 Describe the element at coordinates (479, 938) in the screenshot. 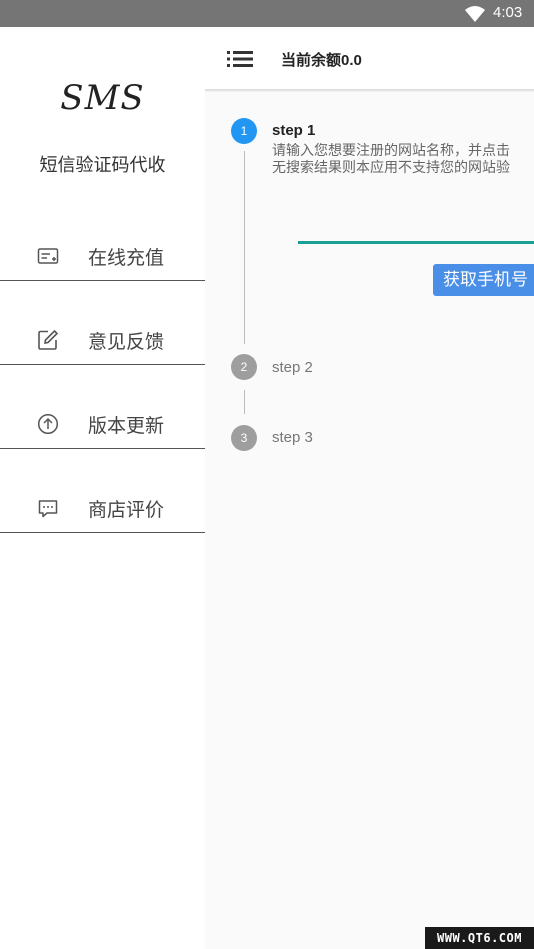

I see `watermark: WWW.QT6.COM` at that location.